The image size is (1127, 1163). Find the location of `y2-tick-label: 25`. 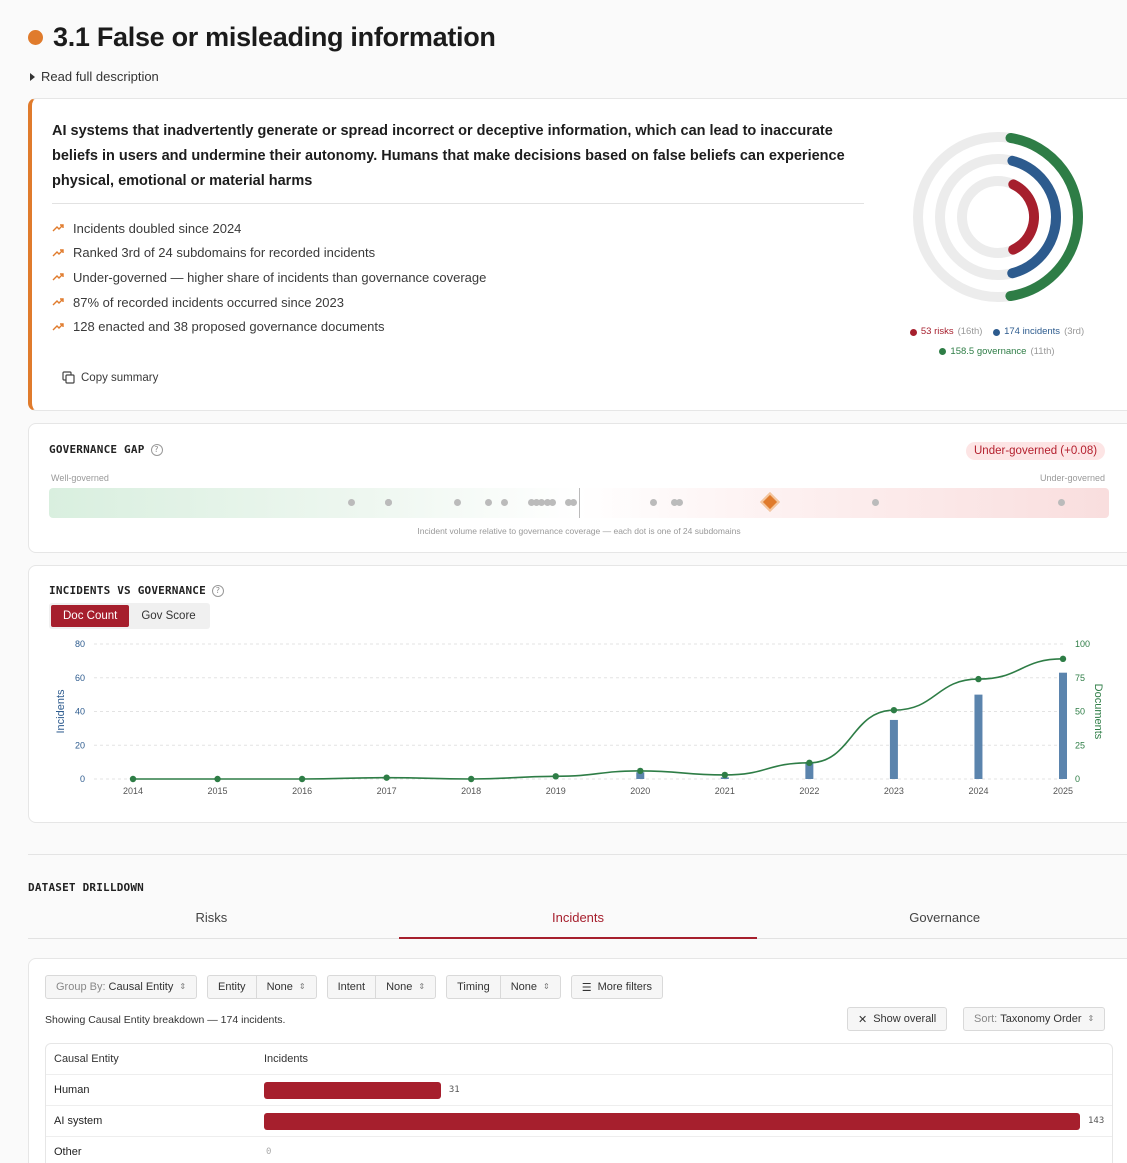

y2-tick-label: 25 is located at coordinates (1080, 745).